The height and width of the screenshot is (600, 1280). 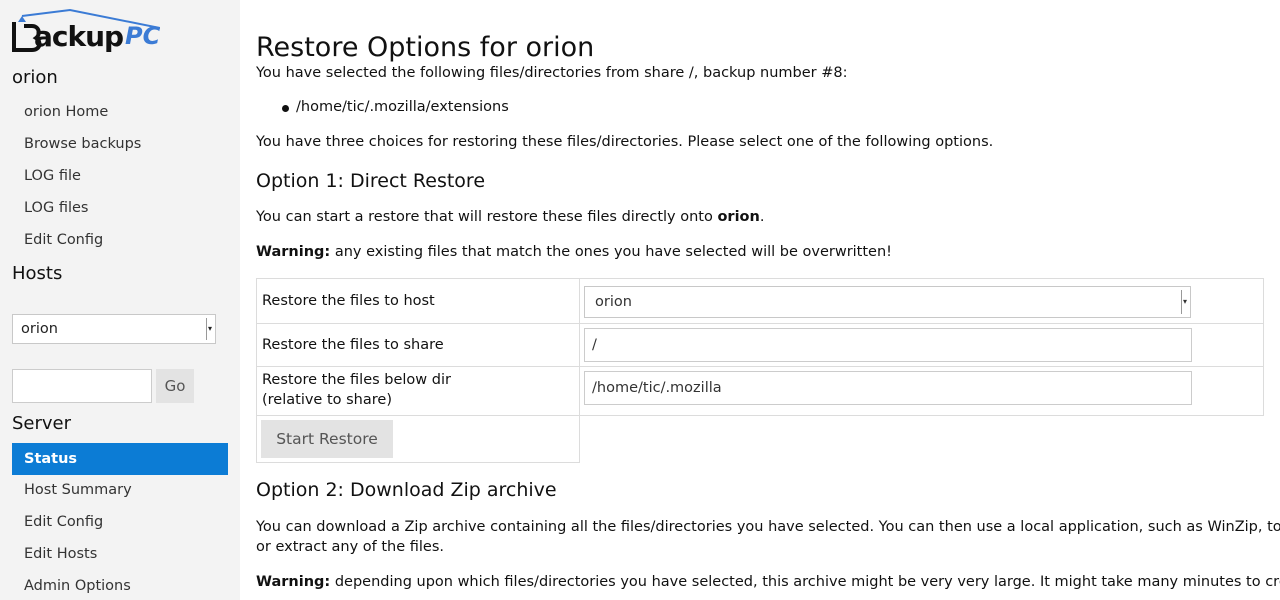 I want to click on option2-heading: Option 2: Download Zip archive, so click(x=406, y=490).